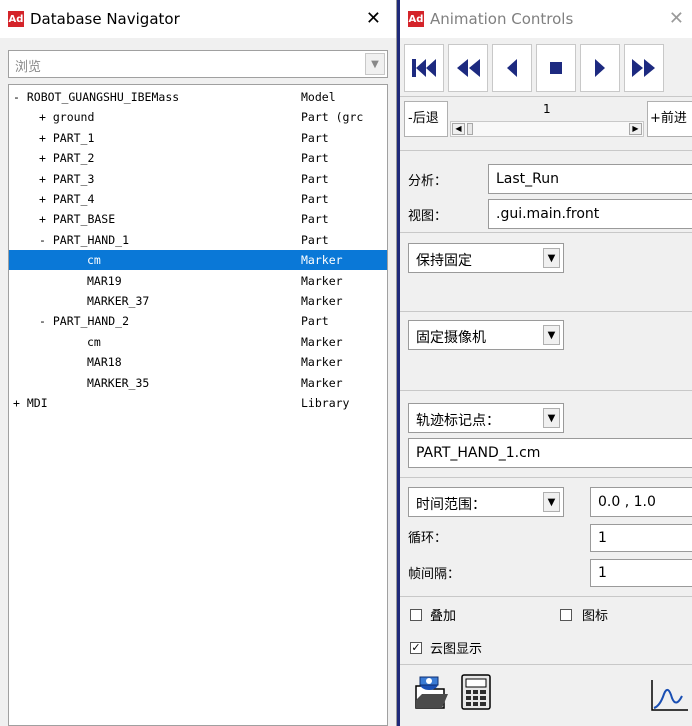 This screenshot has width=692, height=726. What do you see at coordinates (512, 68) in the screenshot?
I see `play-backward-button` at bounding box center [512, 68].